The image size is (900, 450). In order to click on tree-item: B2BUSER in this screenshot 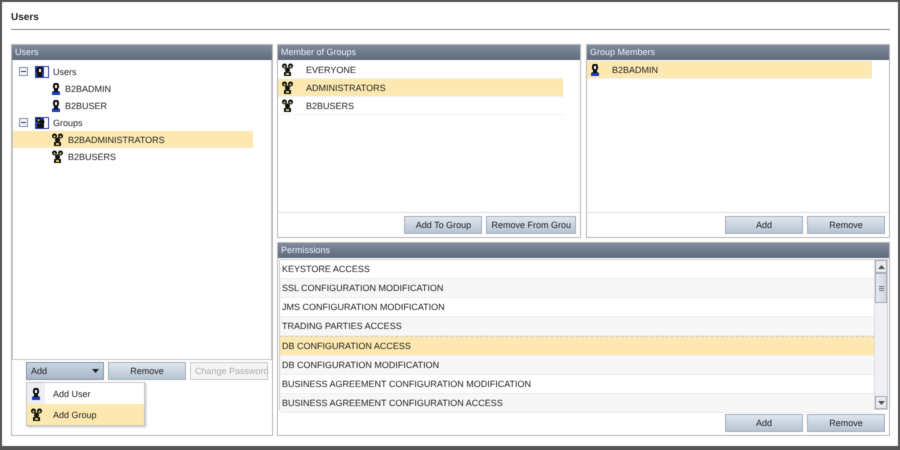, I will do `click(133, 105)`.